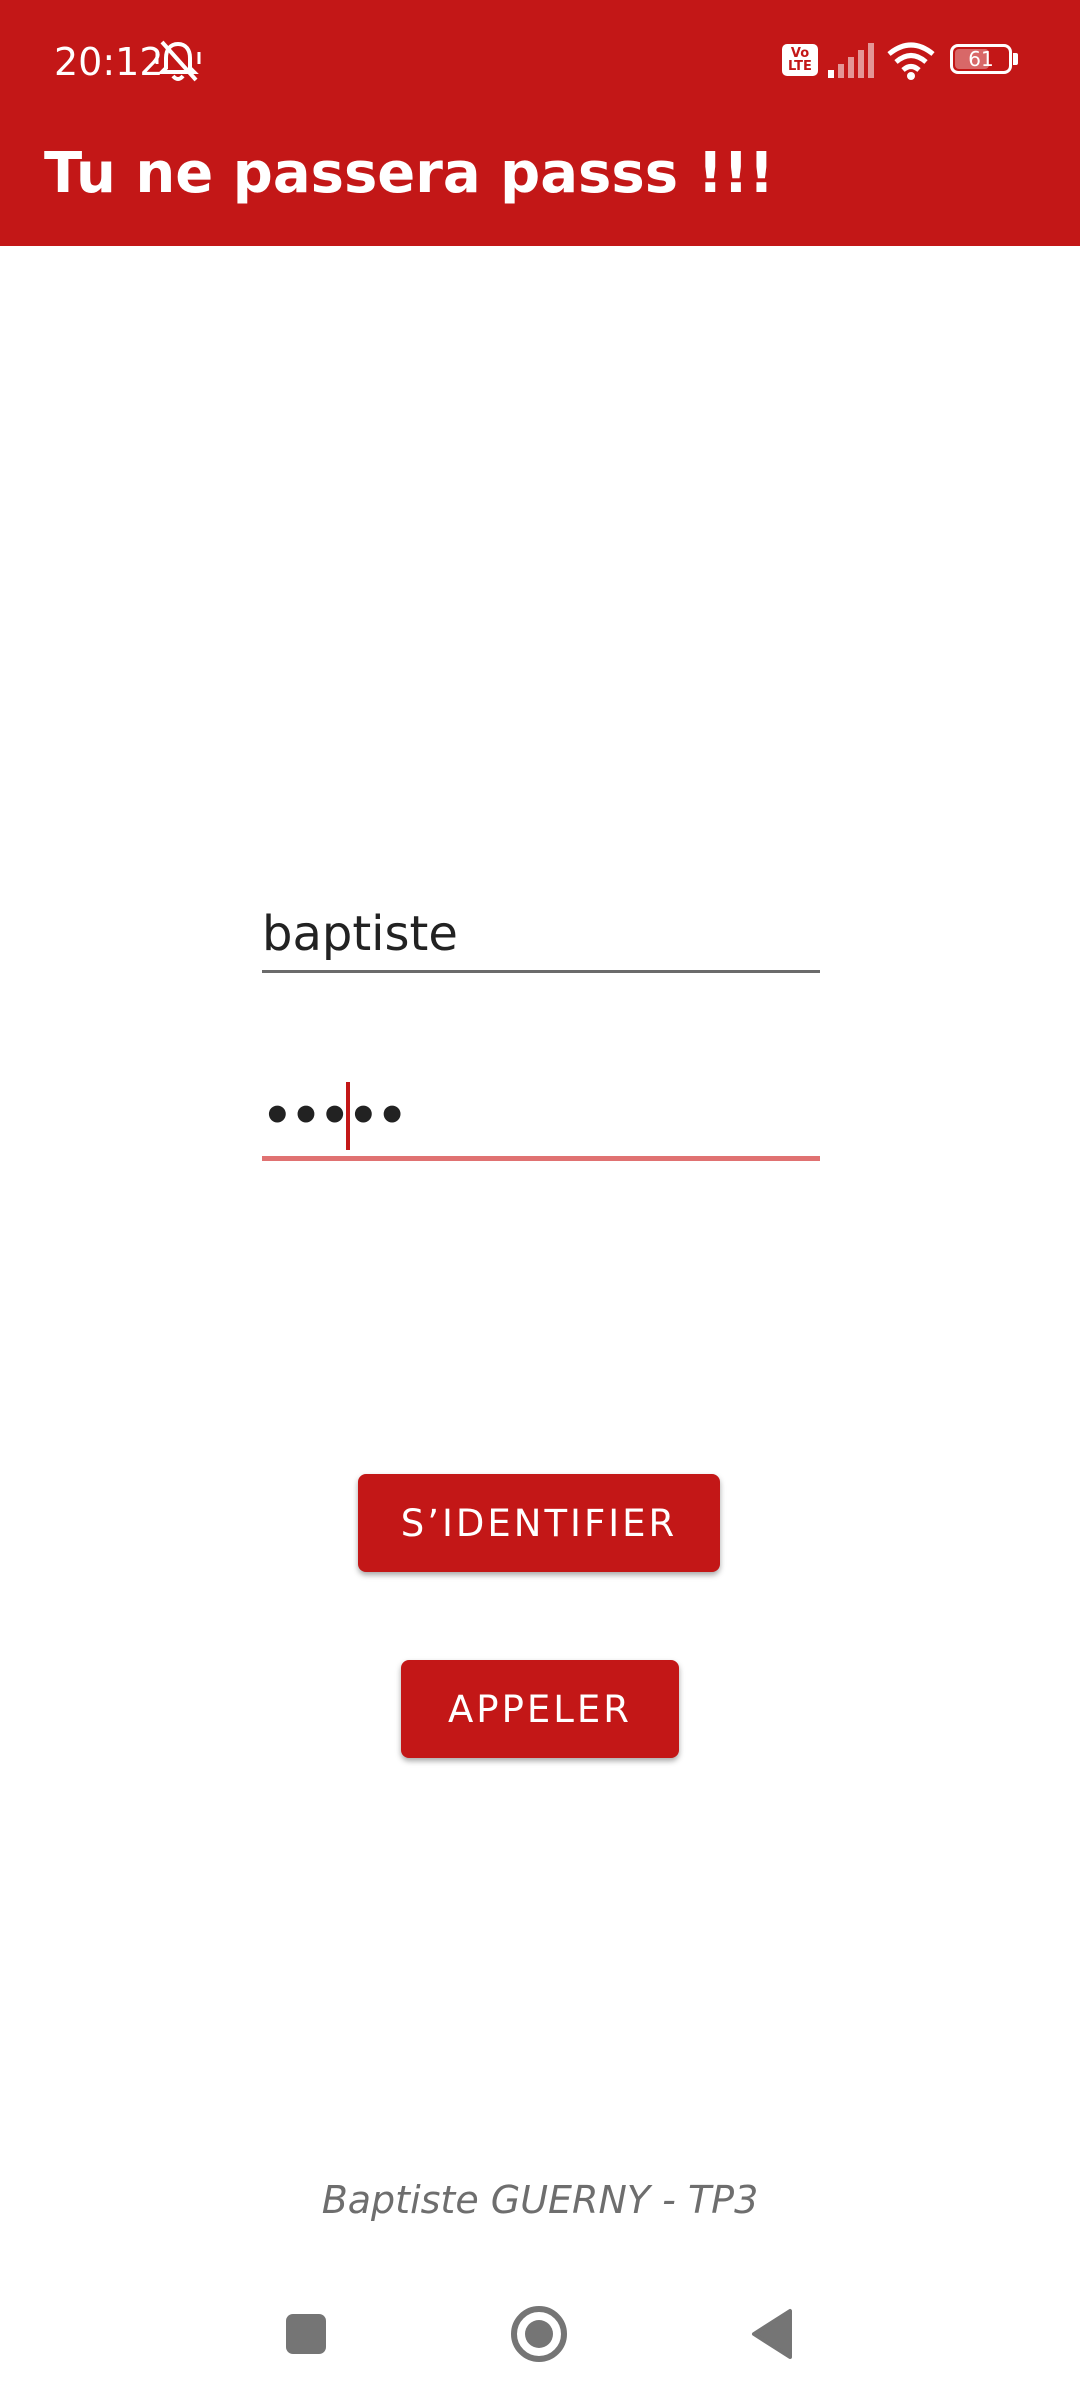 This screenshot has width=1080, height=2400. Describe the element at coordinates (540, 60) in the screenshot. I see `status-bar: 20:12 Vo LTE 61` at that location.